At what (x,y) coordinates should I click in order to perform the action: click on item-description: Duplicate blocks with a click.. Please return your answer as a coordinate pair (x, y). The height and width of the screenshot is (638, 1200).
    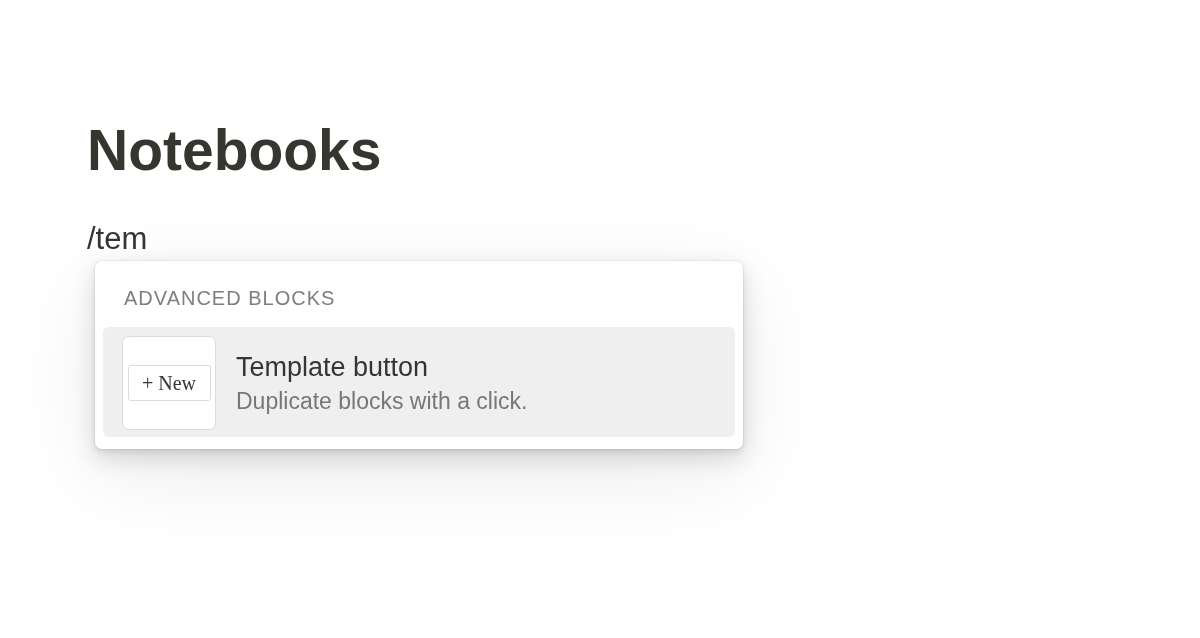
    Looking at the image, I should click on (382, 401).